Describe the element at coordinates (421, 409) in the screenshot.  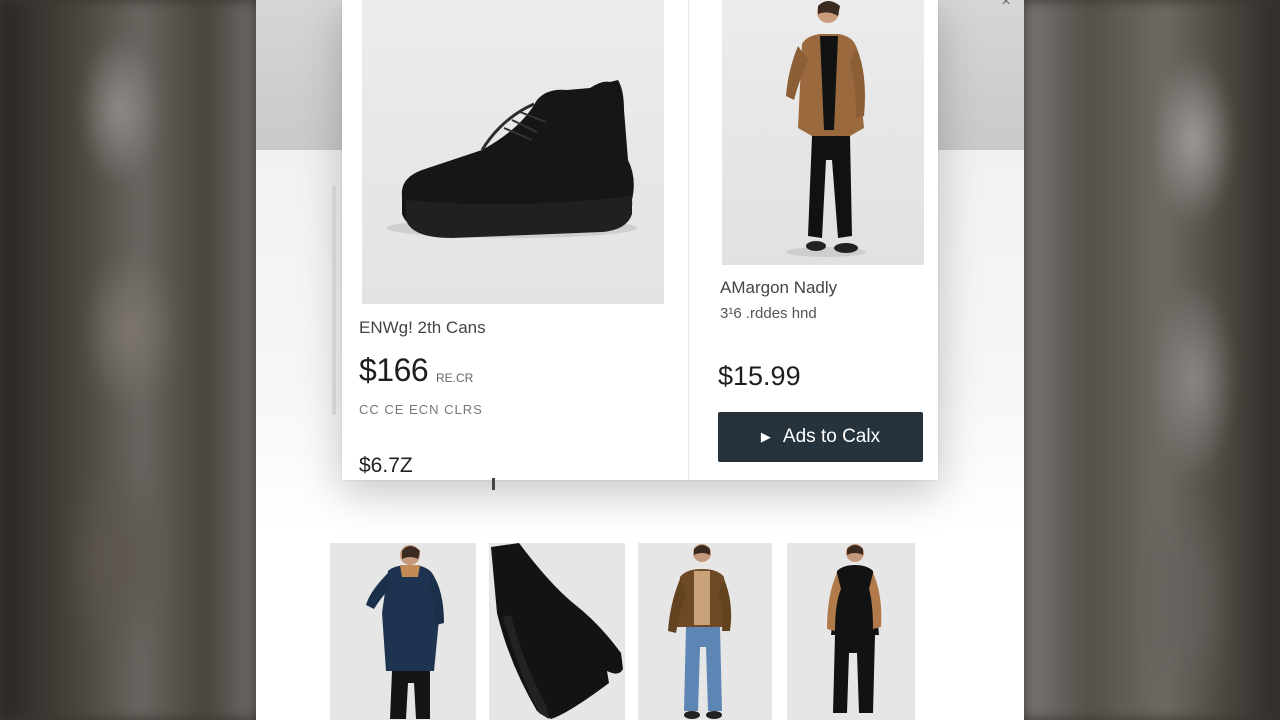
I see `product-meta: CC CE ECN CLRS` at that location.